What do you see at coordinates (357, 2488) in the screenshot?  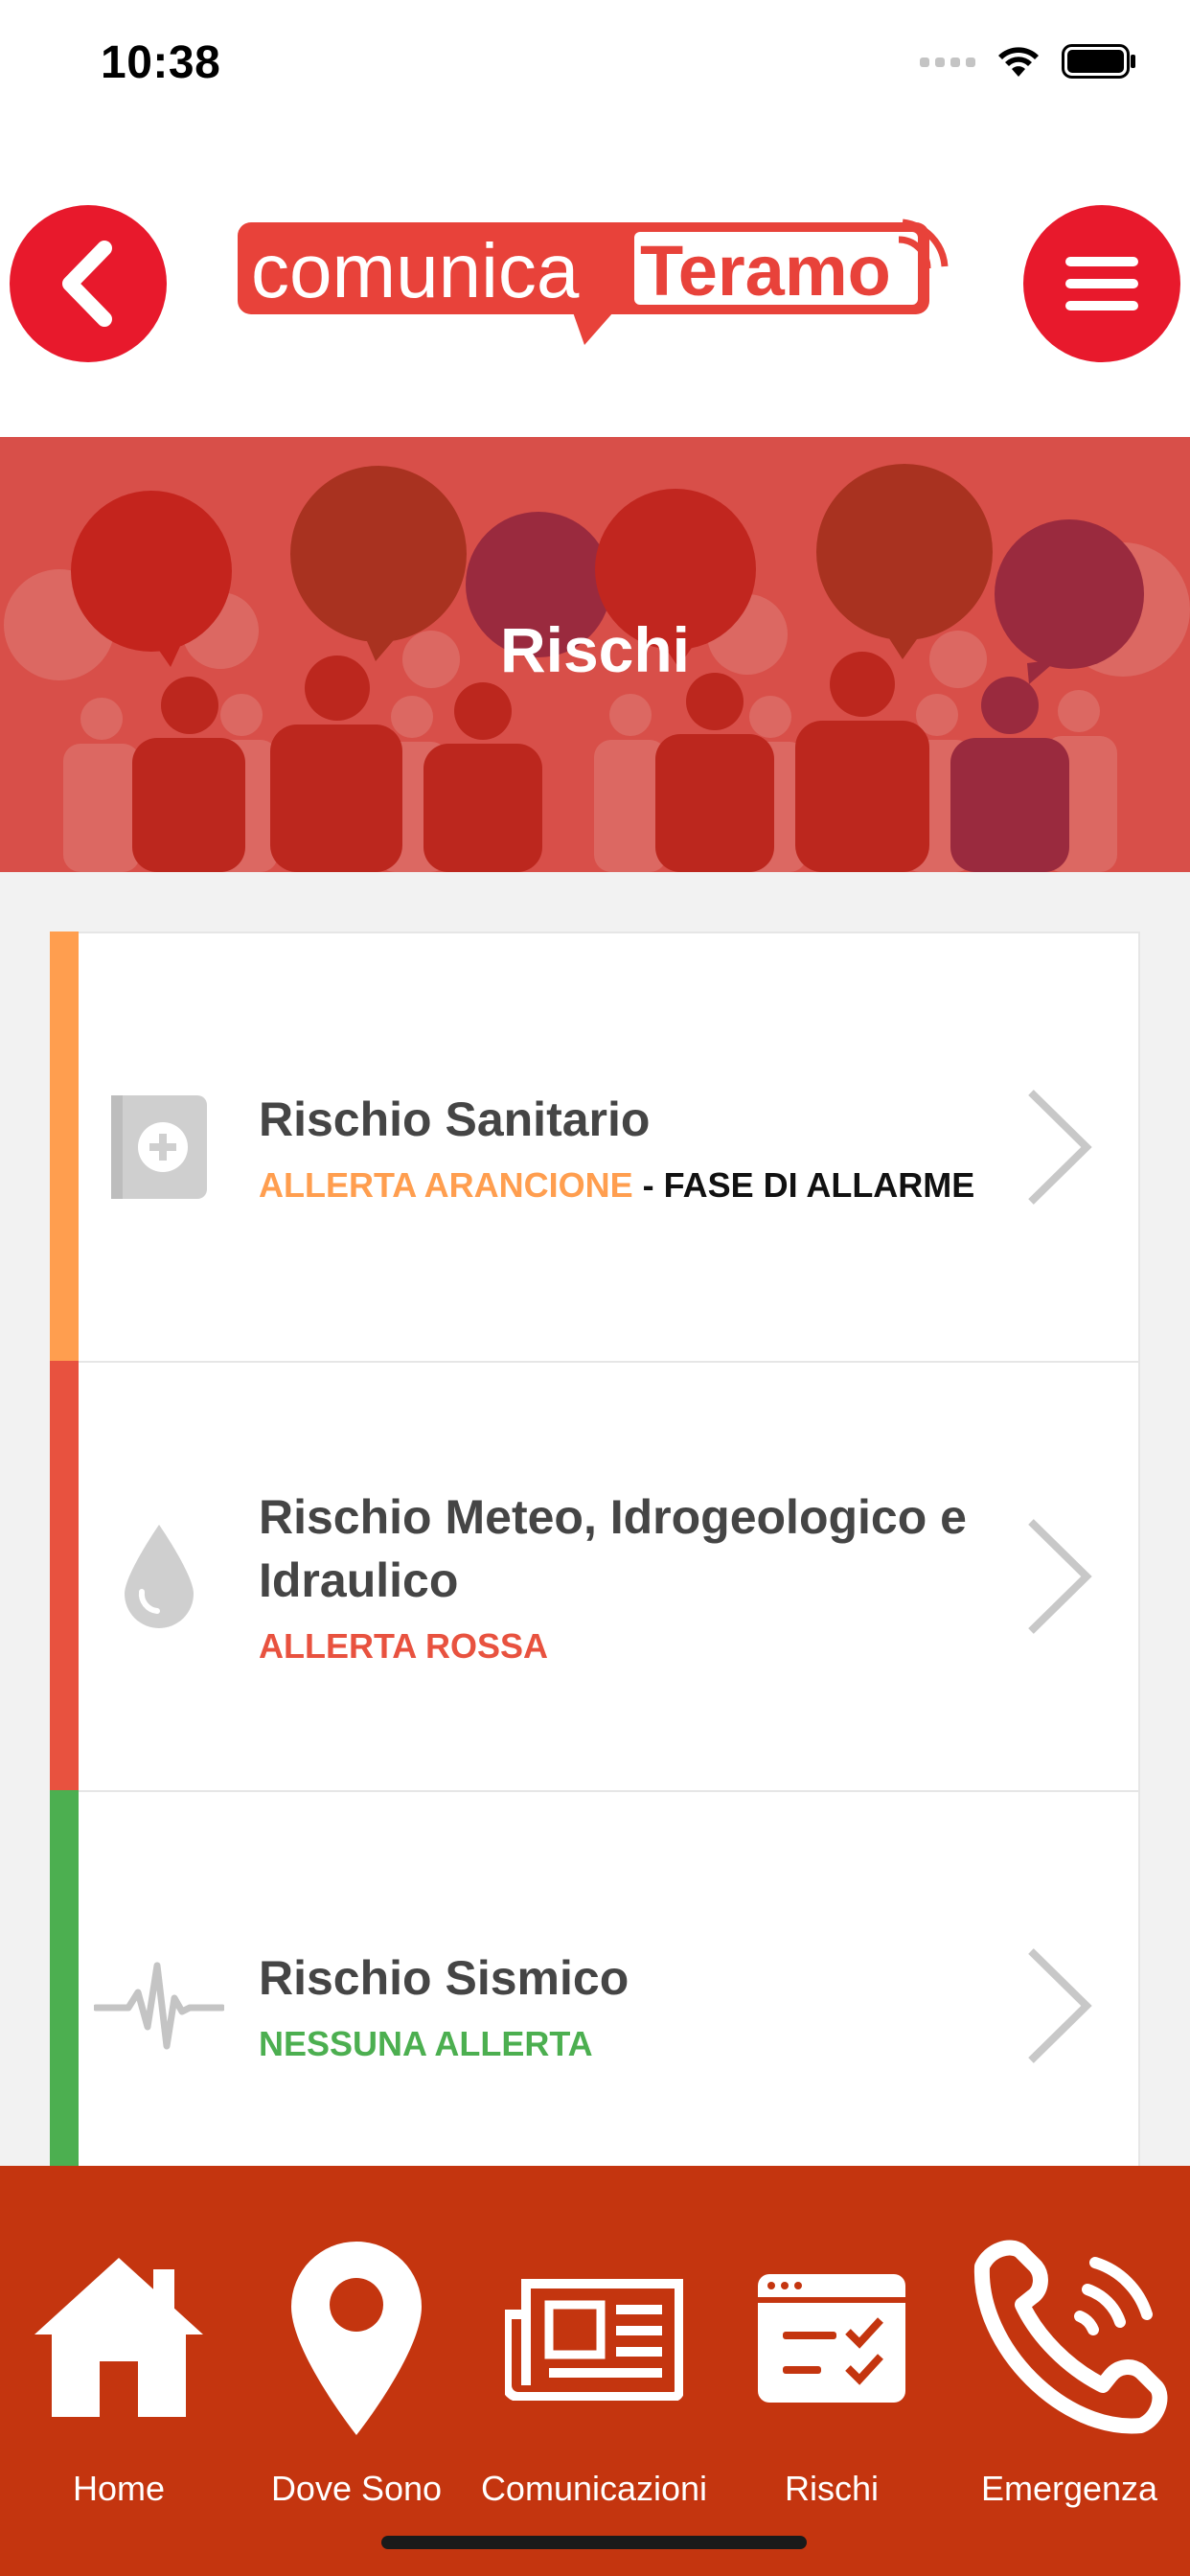 I see `tab-label: Dove Sono` at bounding box center [357, 2488].